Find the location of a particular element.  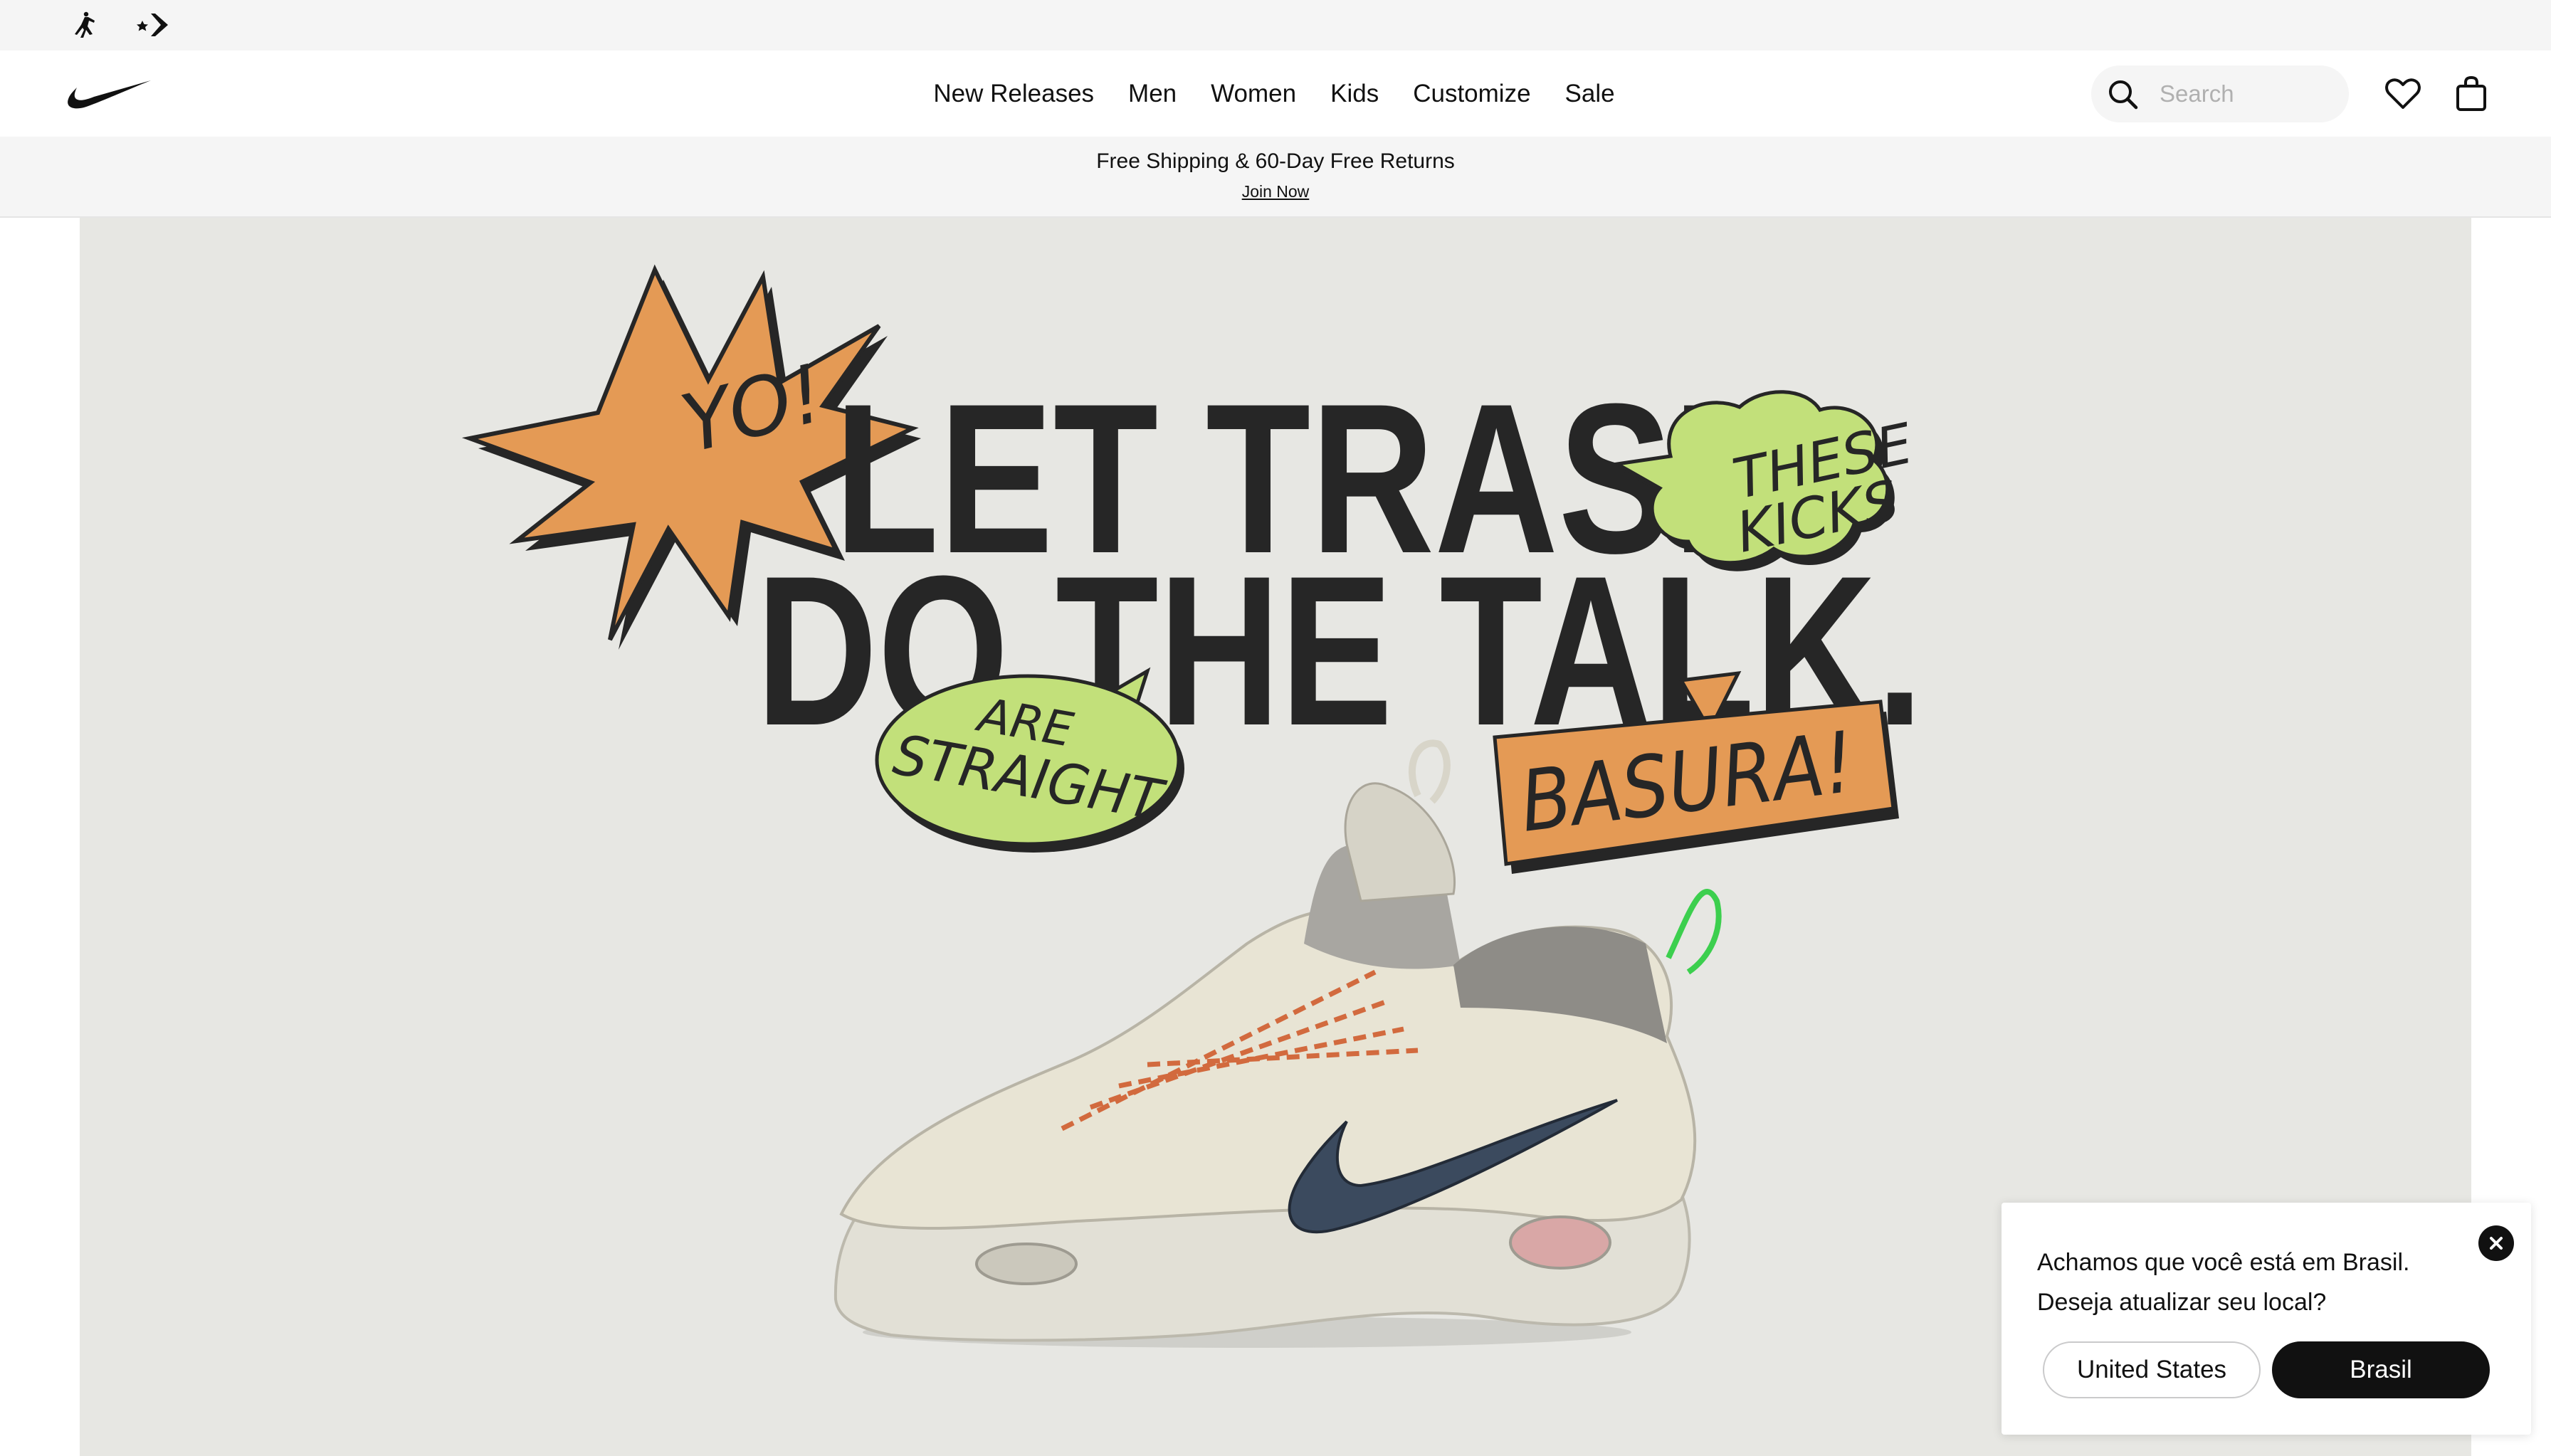

join-now-link: Join Now is located at coordinates (1275, 191).